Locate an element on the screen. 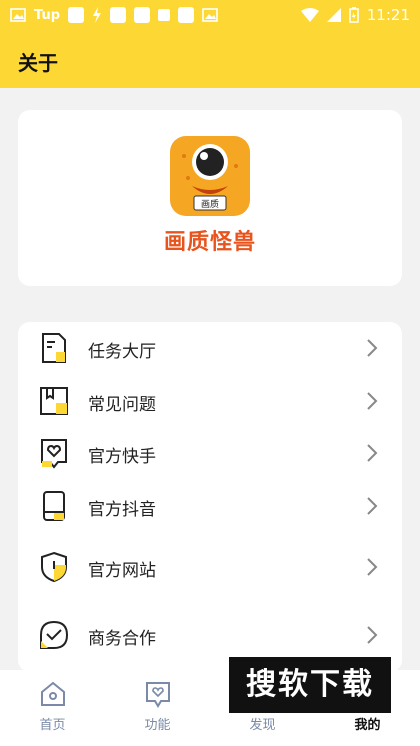  douyin-phone-icon is located at coordinates (54, 506).